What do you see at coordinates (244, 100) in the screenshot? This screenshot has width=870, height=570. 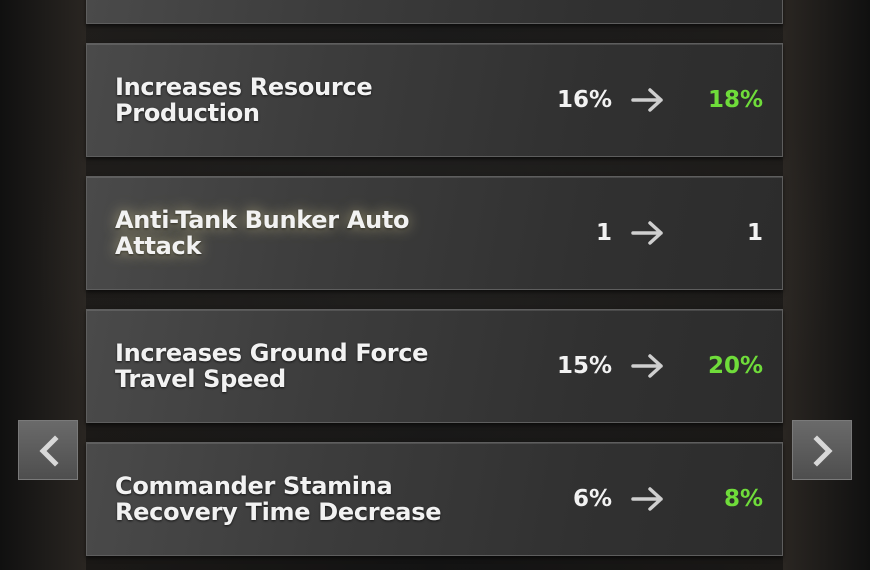 I see `upgrade-label: Increases Resource Production` at bounding box center [244, 100].